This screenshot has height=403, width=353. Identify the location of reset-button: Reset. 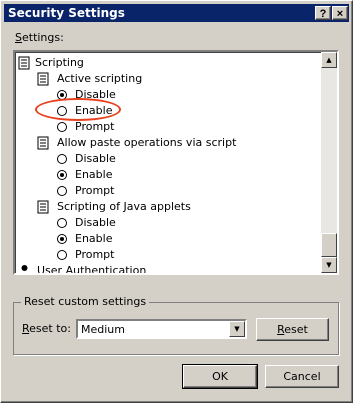
(292, 329).